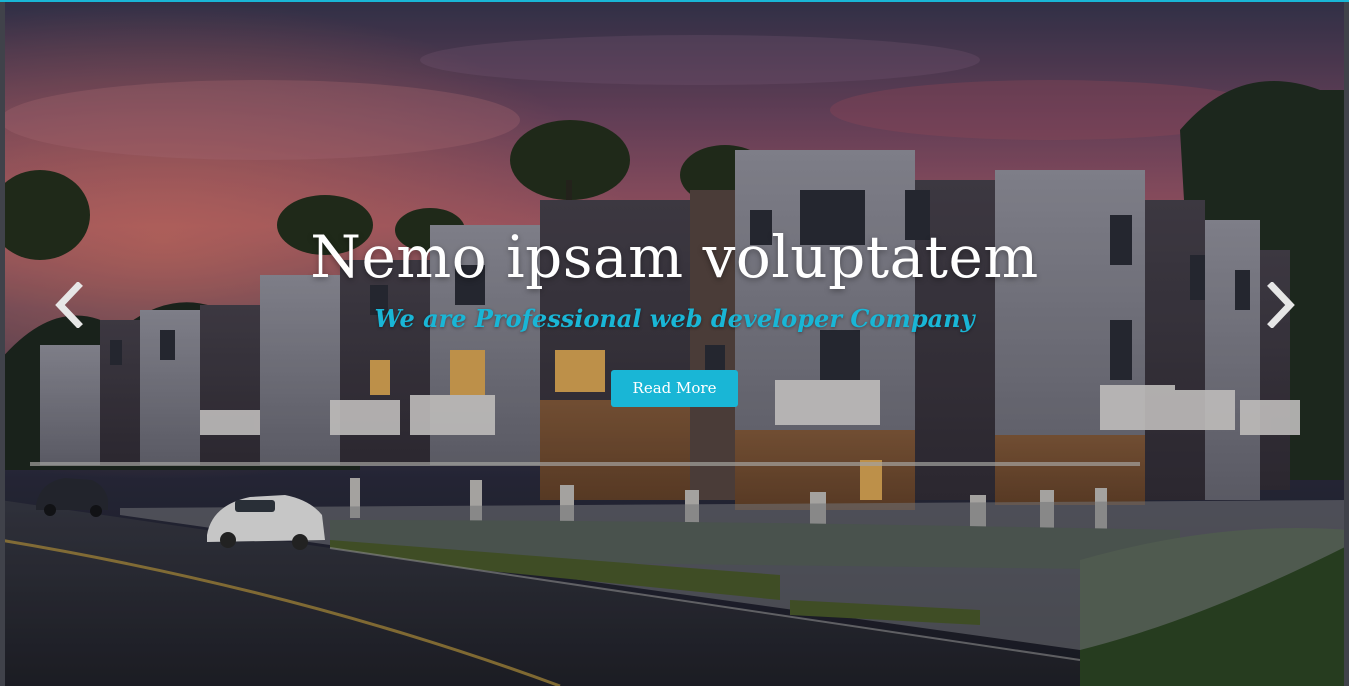  What do you see at coordinates (70, 305) in the screenshot?
I see `chevron-left-icon` at bounding box center [70, 305].